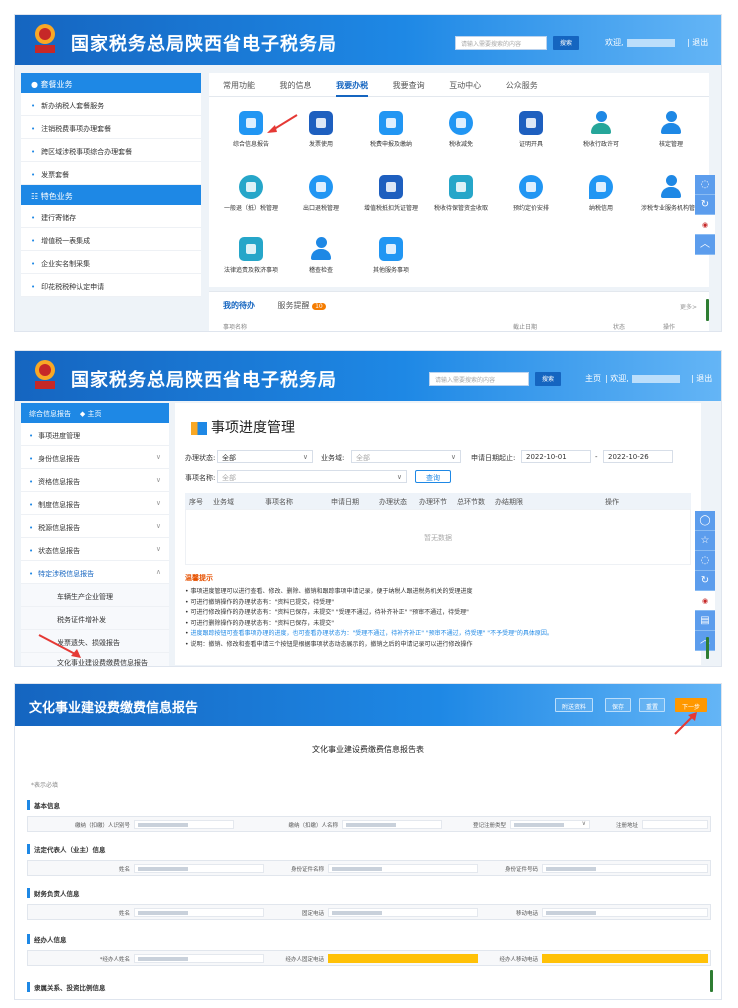  What do you see at coordinates (45, 38) in the screenshot?
I see `tax-emblem-icon` at bounding box center [45, 38].